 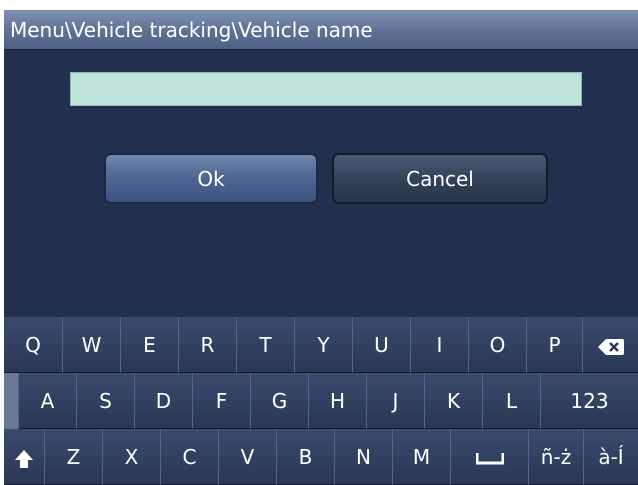 What do you see at coordinates (439, 345) in the screenshot?
I see `key-i: I` at bounding box center [439, 345].